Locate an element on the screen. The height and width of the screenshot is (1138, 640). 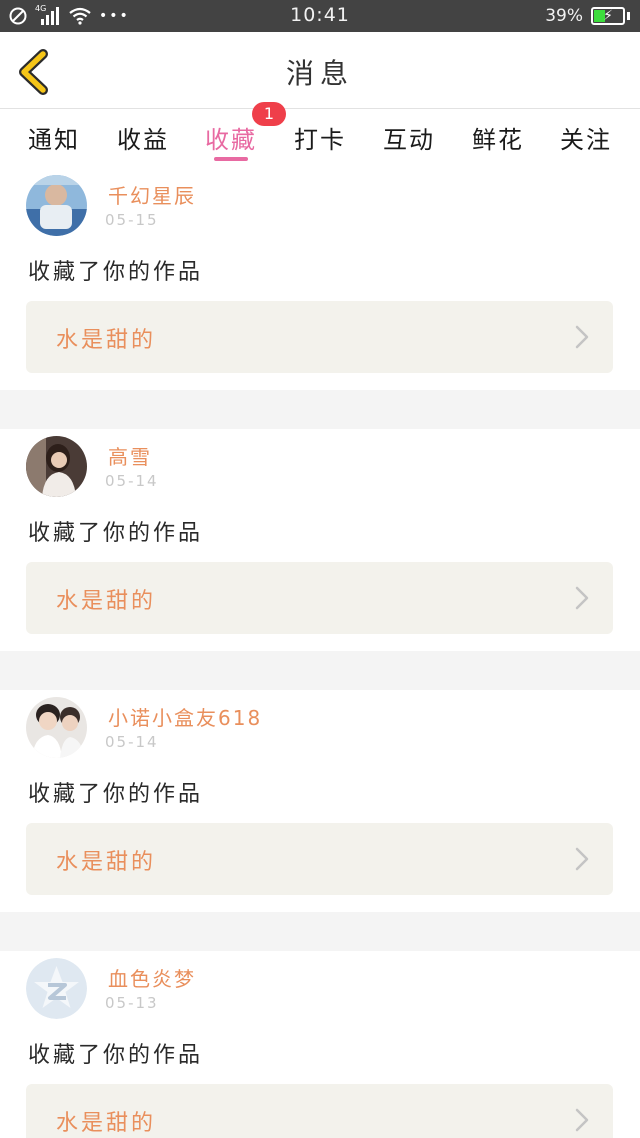
nav-bar: 消息 is located at coordinates (320, 70).